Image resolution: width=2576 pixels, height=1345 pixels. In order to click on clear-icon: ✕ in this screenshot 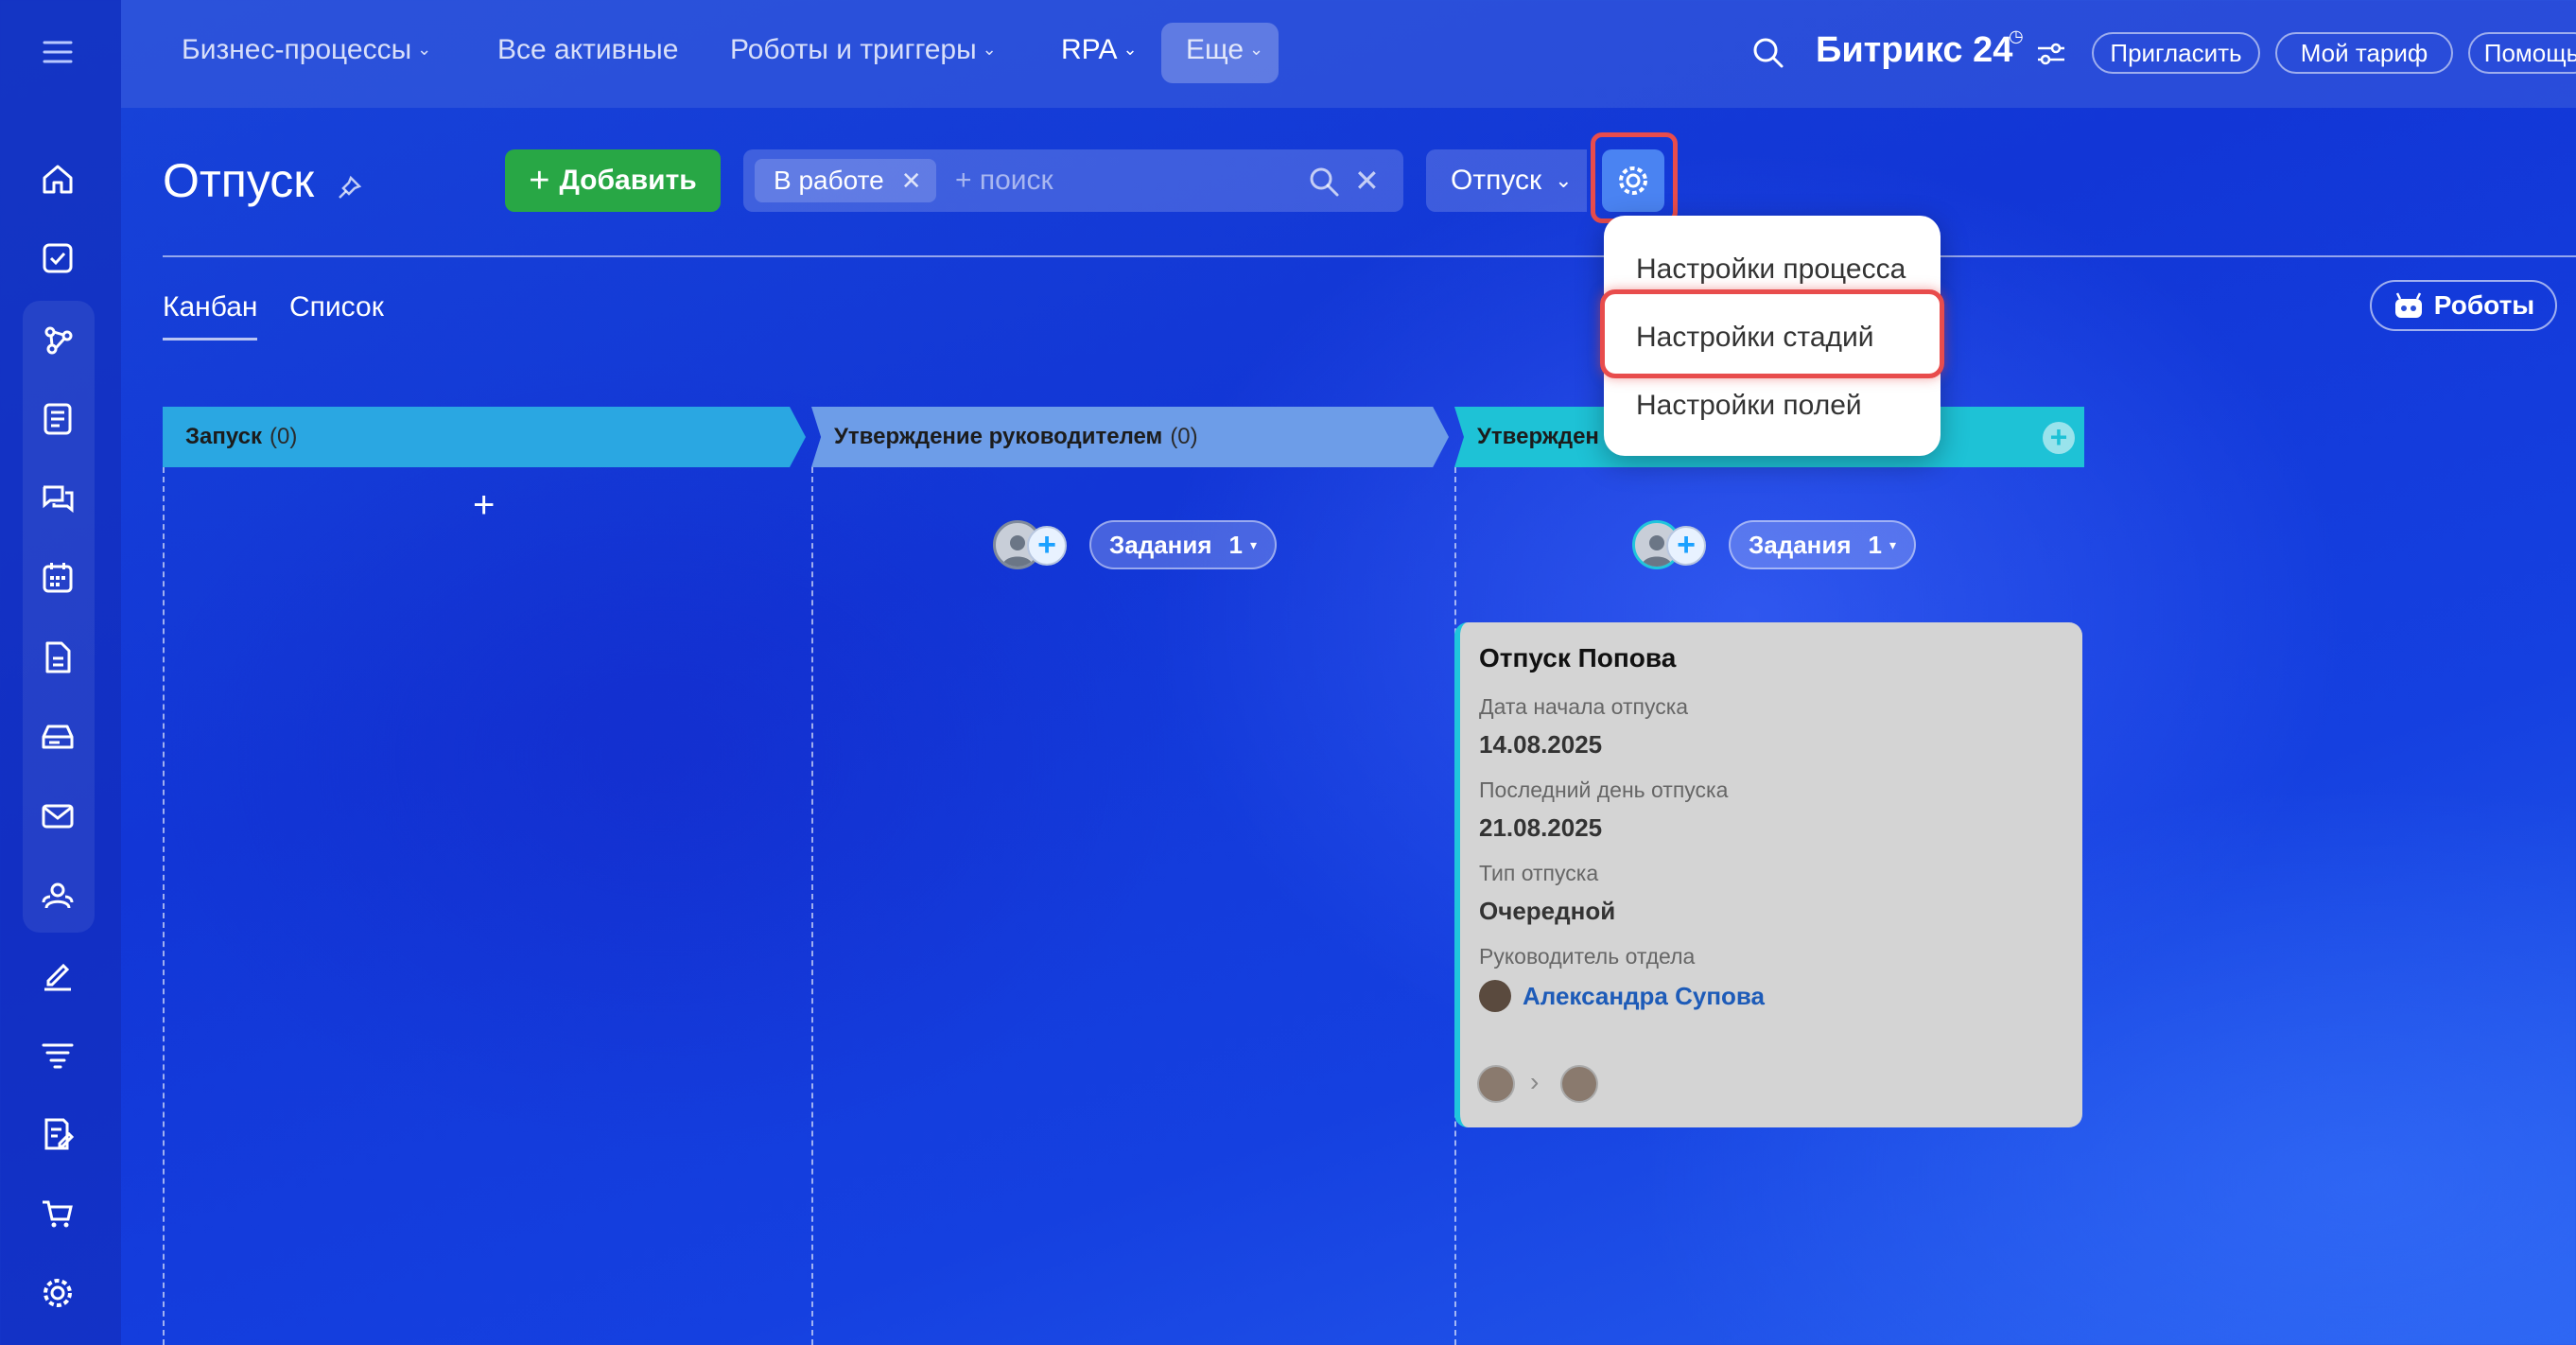, I will do `click(1367, 181)`.